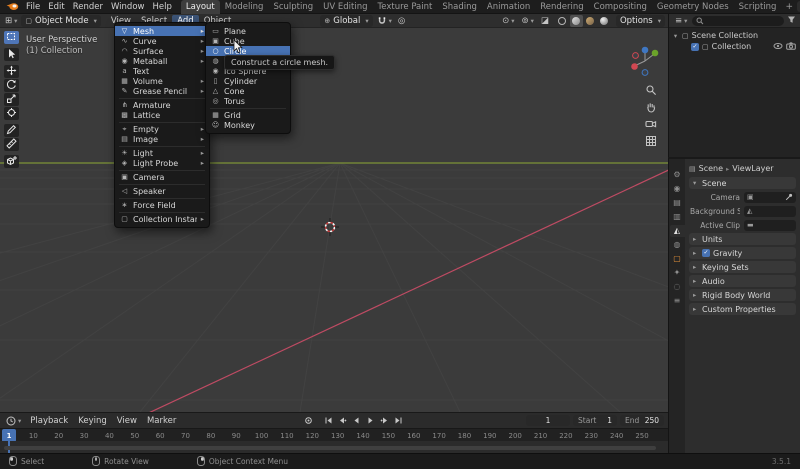 This screenshot has width=800, height=469. Describe the element at coordinates (162, 51) in the screenshot. I see `menu-item-surface: ◠ Surface ▸` at that location.